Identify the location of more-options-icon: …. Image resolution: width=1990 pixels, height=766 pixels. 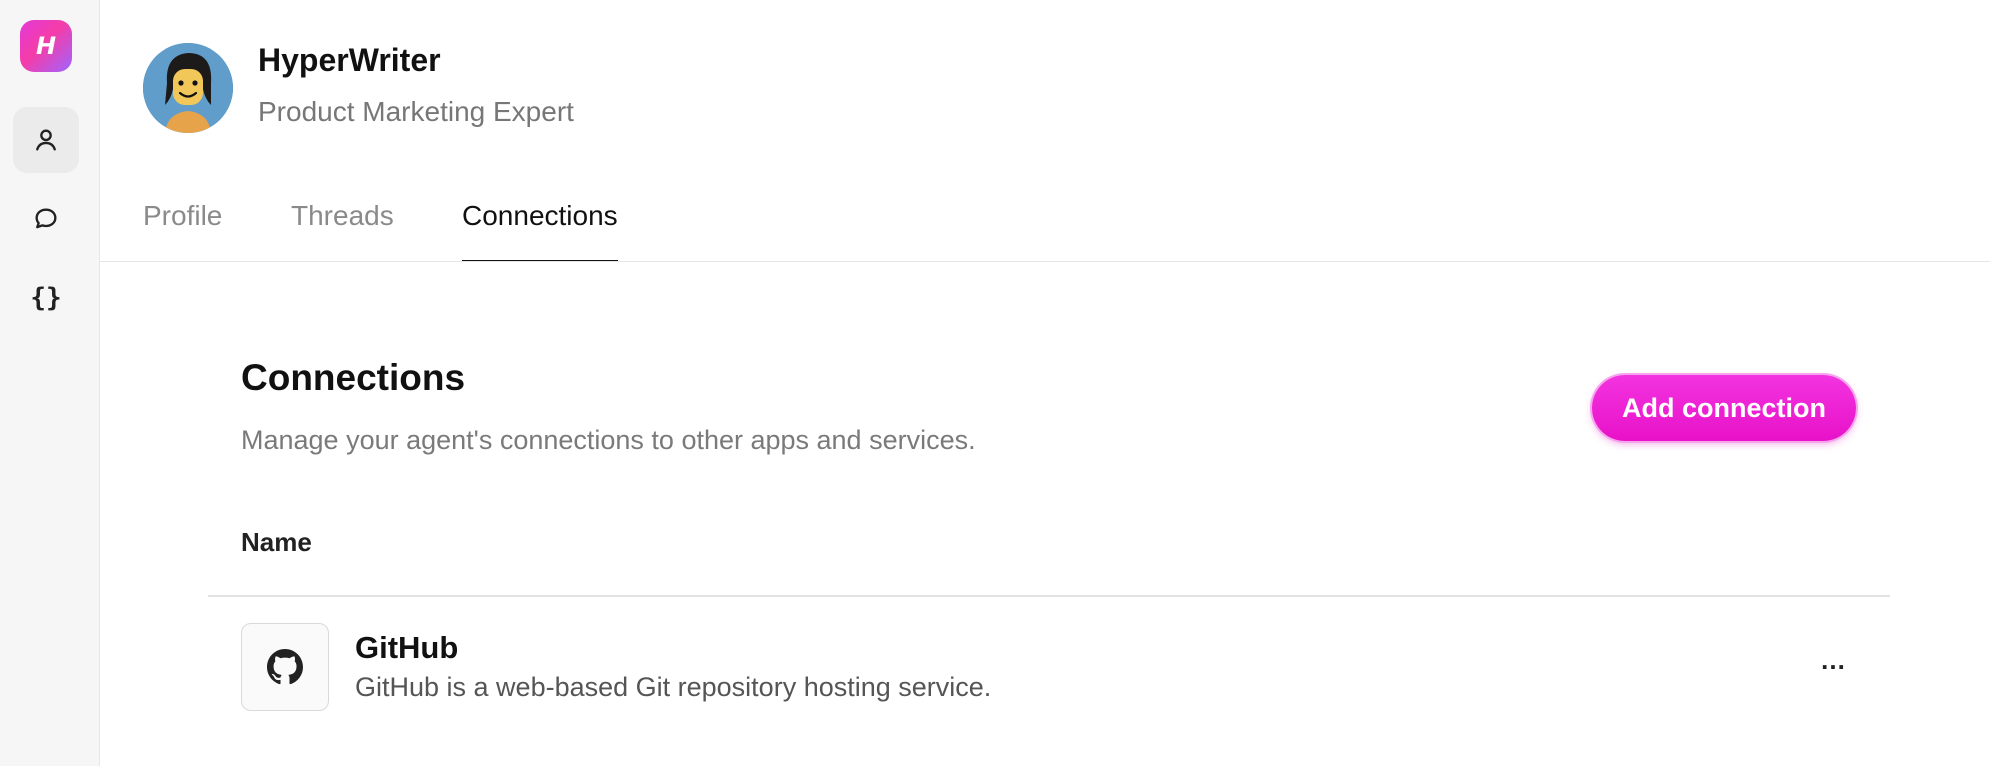
(1833, 660).